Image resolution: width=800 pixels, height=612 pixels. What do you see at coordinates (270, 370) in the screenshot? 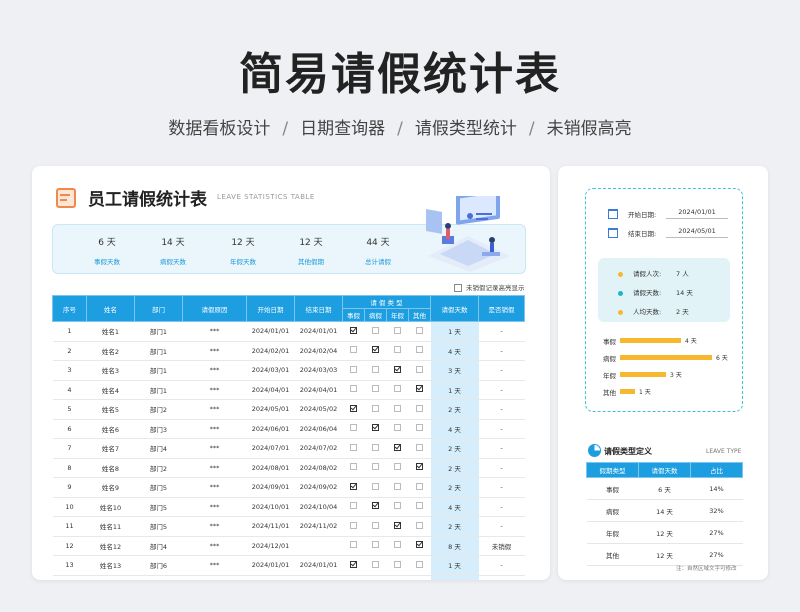
I see `cell-start: 2024/03/01` at bounding box center [270, 370].